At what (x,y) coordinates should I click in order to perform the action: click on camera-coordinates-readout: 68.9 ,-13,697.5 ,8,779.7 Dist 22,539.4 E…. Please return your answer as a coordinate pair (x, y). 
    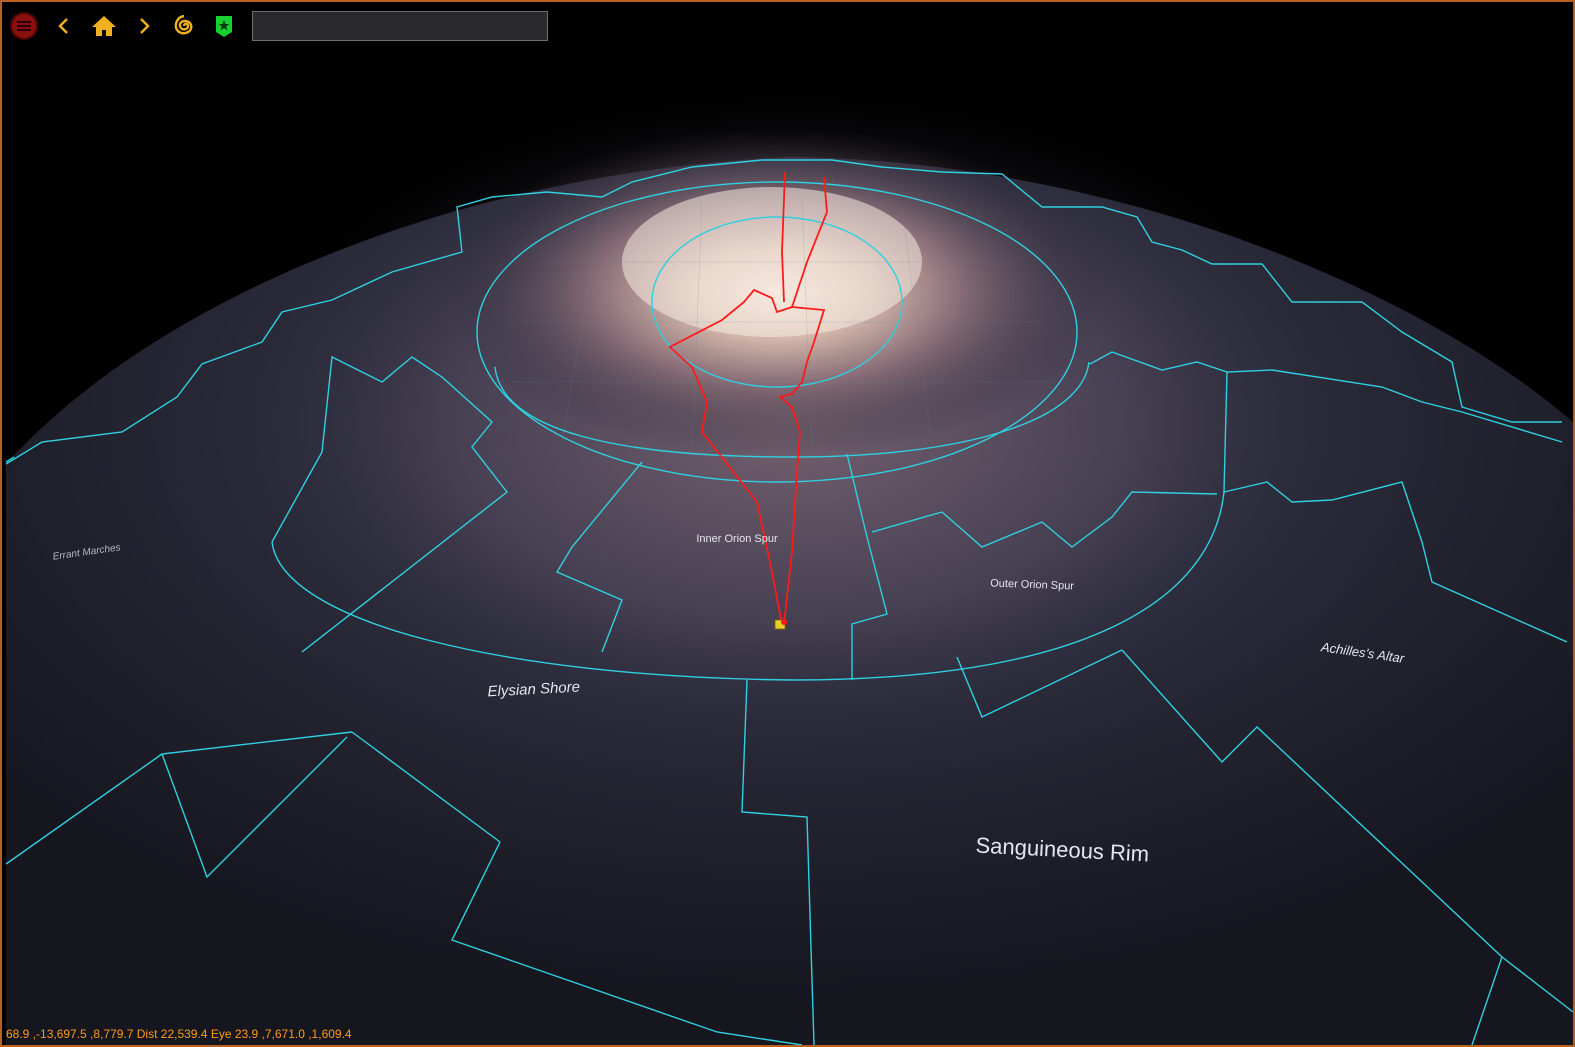
    Looking at the image, I should click on (179, 1034).